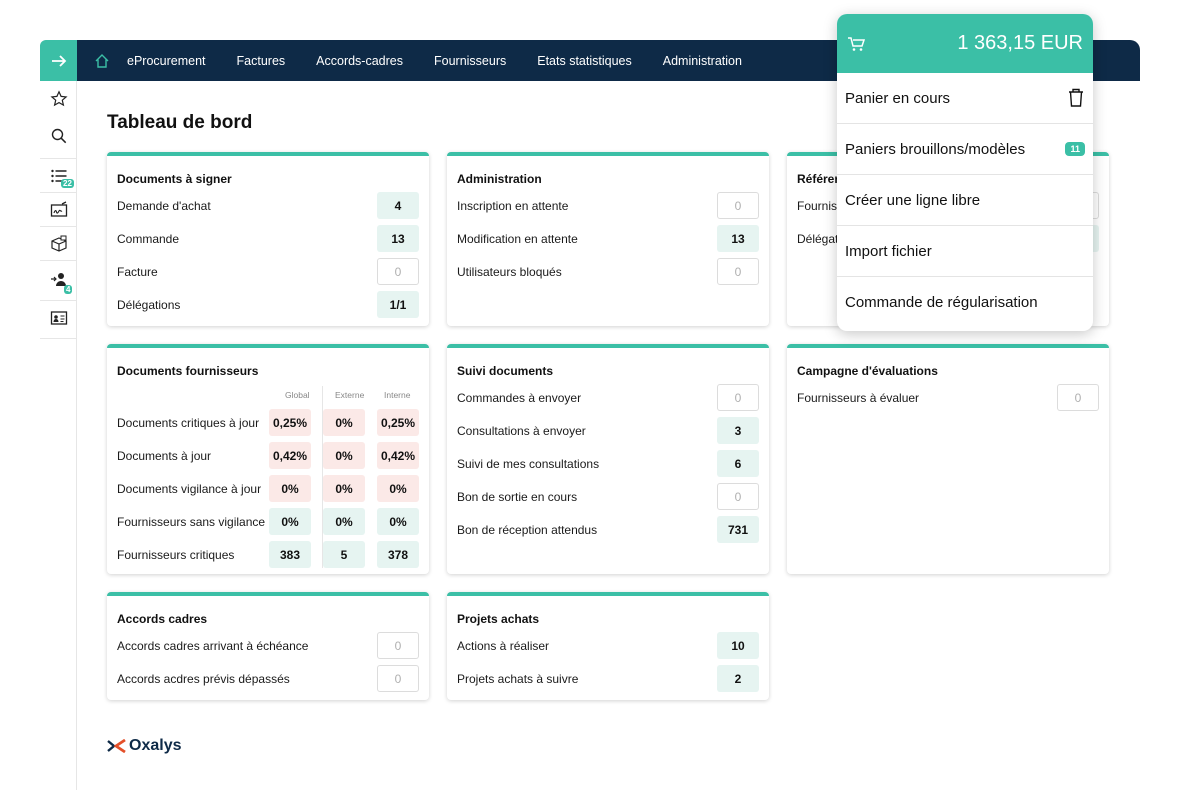  I want to click on menu-item-commande-regularisation: Commande de régularisation, so click(965, 302).